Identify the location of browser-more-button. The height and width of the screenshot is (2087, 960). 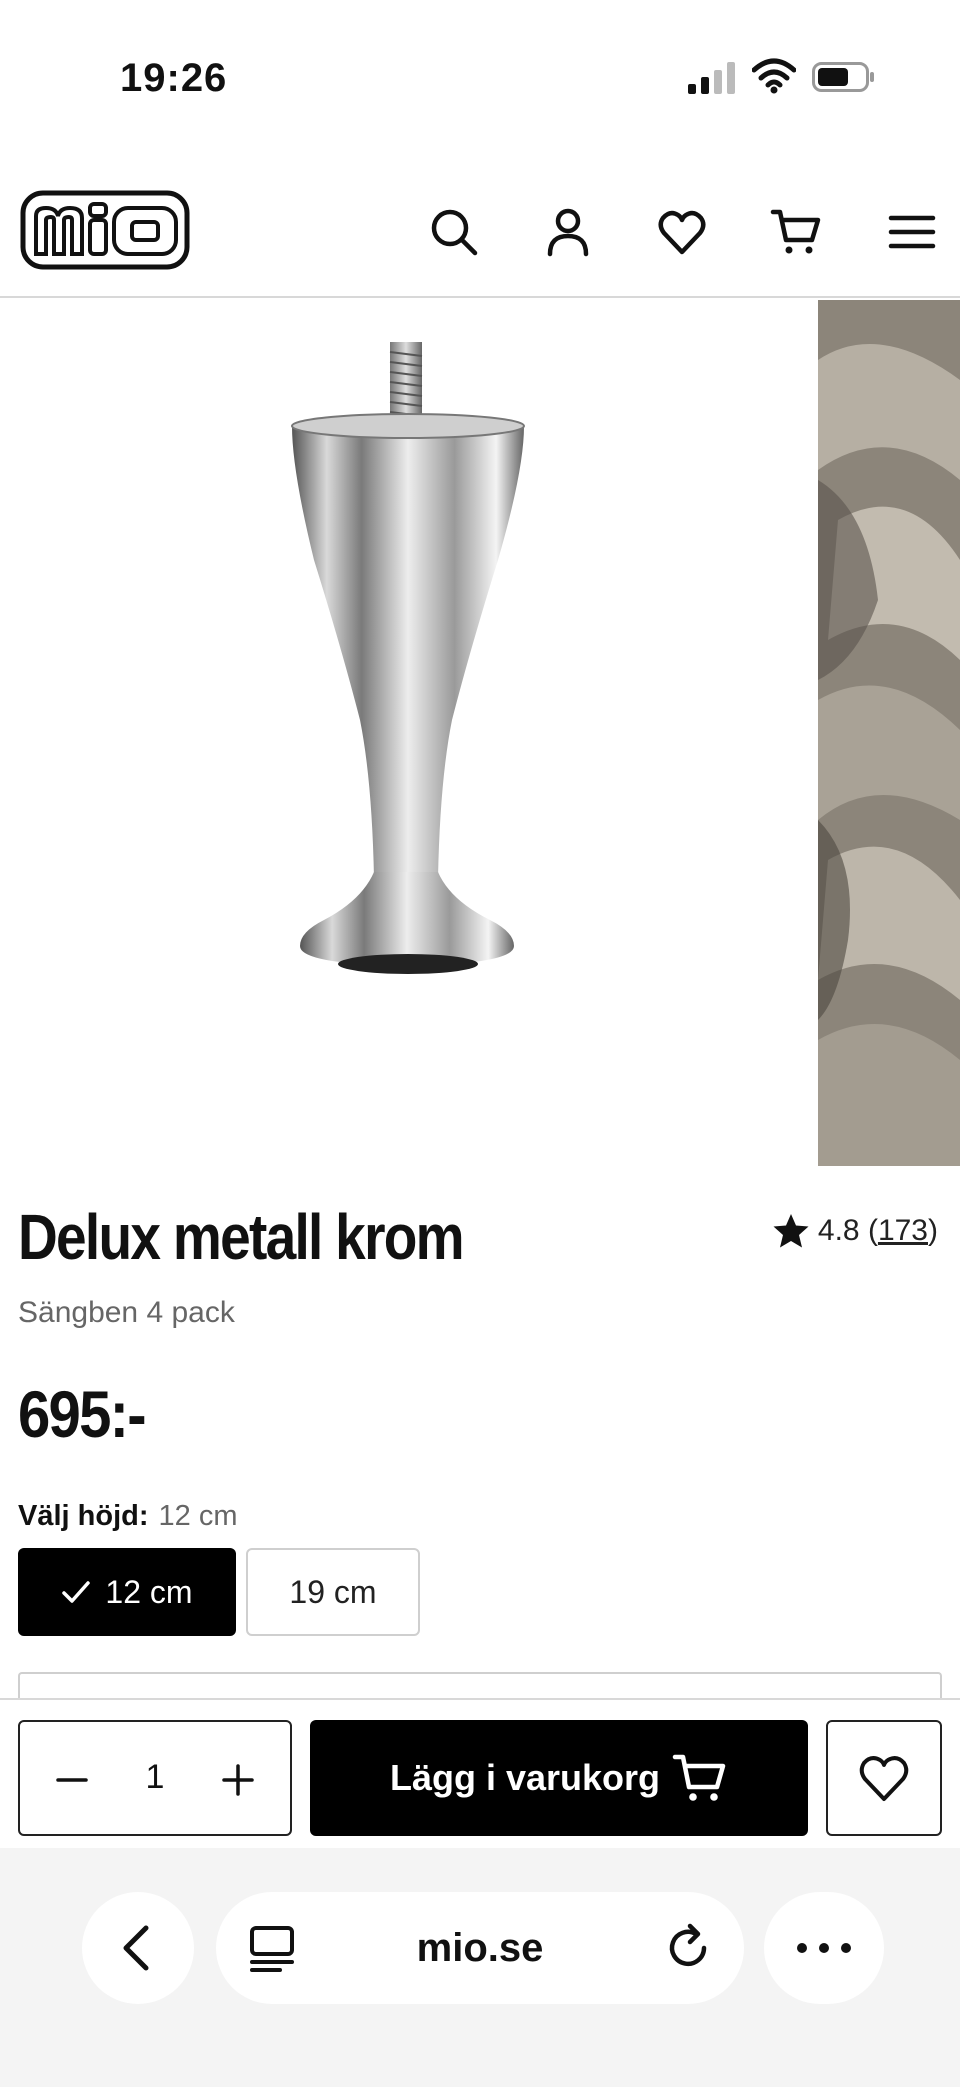
(824, 1948).